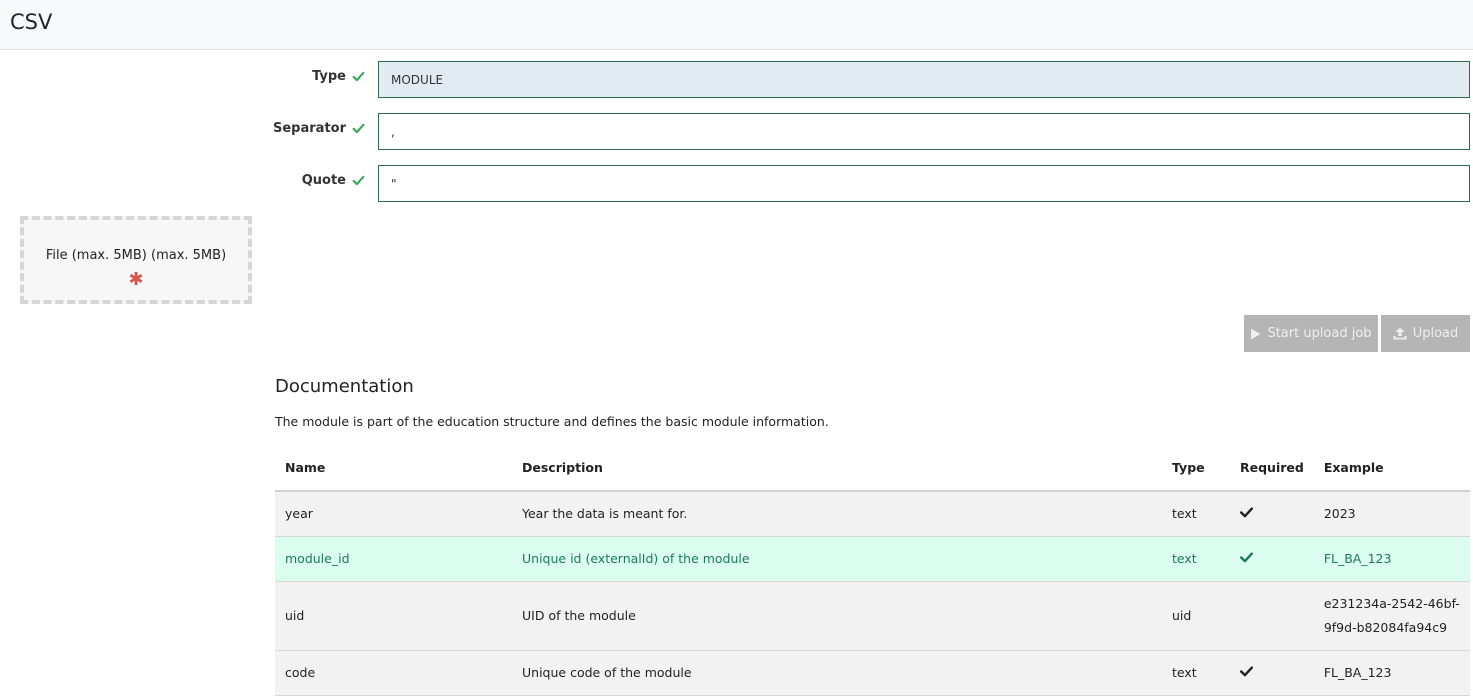 This screenshot has height=697, width=1473. Describe the element at coordinates (837, 673) in the screenshot. I see `cell-description: Unique code of the module` at that location.